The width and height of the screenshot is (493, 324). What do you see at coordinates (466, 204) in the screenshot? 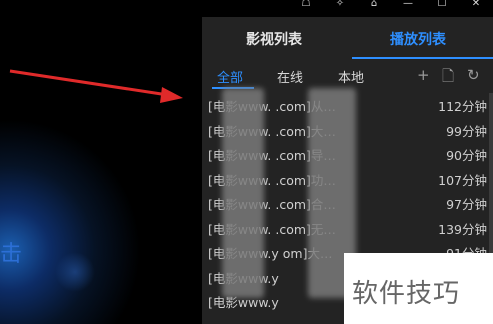
I see `item-duration: 97分钟` at bounding box center [466, 204].